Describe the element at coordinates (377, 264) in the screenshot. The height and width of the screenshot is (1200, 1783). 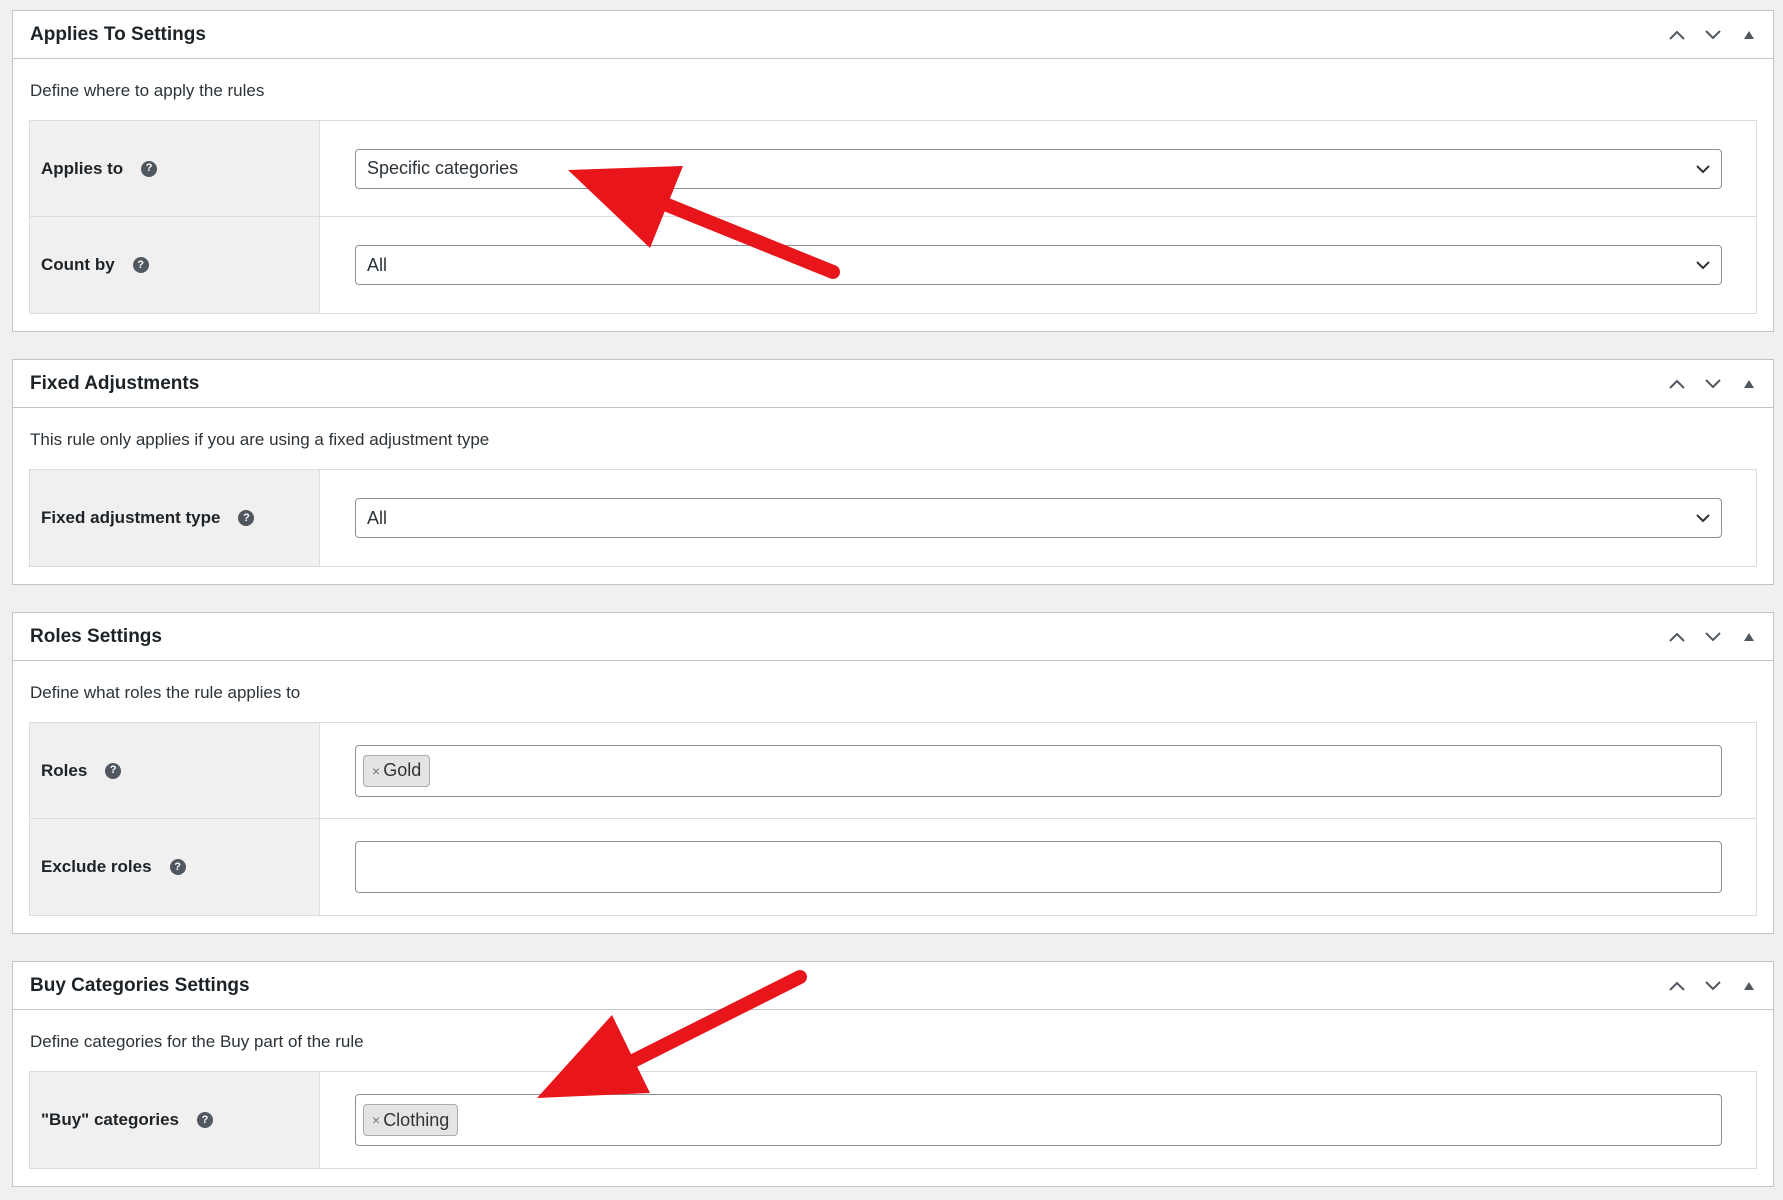
I see `count-by-selected-value: All` at that location.